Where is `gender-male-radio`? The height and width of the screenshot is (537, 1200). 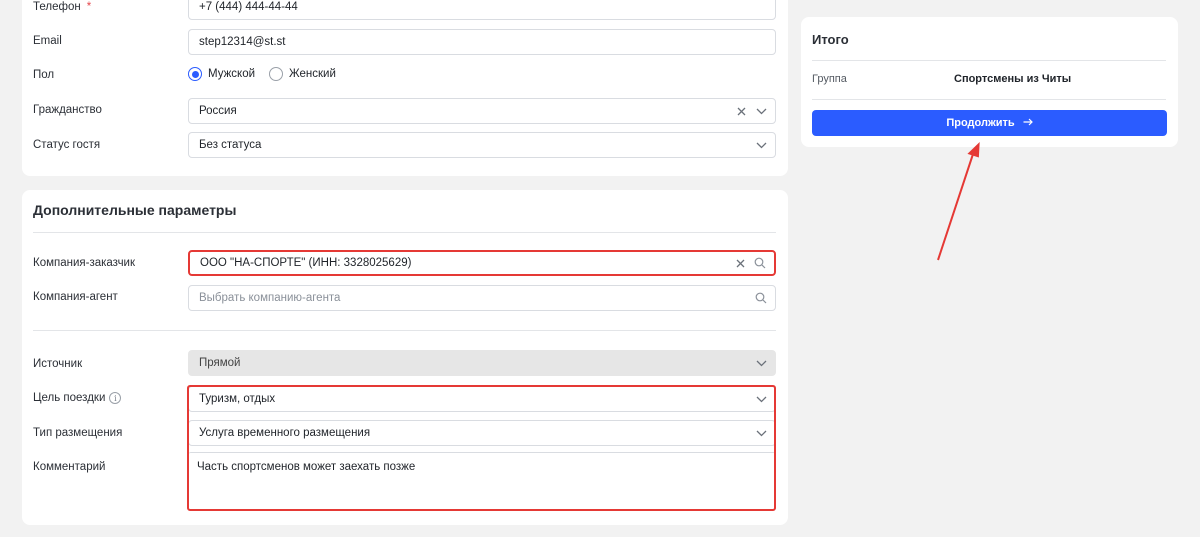 gender-male-radio is located at coordinates (195, 74).